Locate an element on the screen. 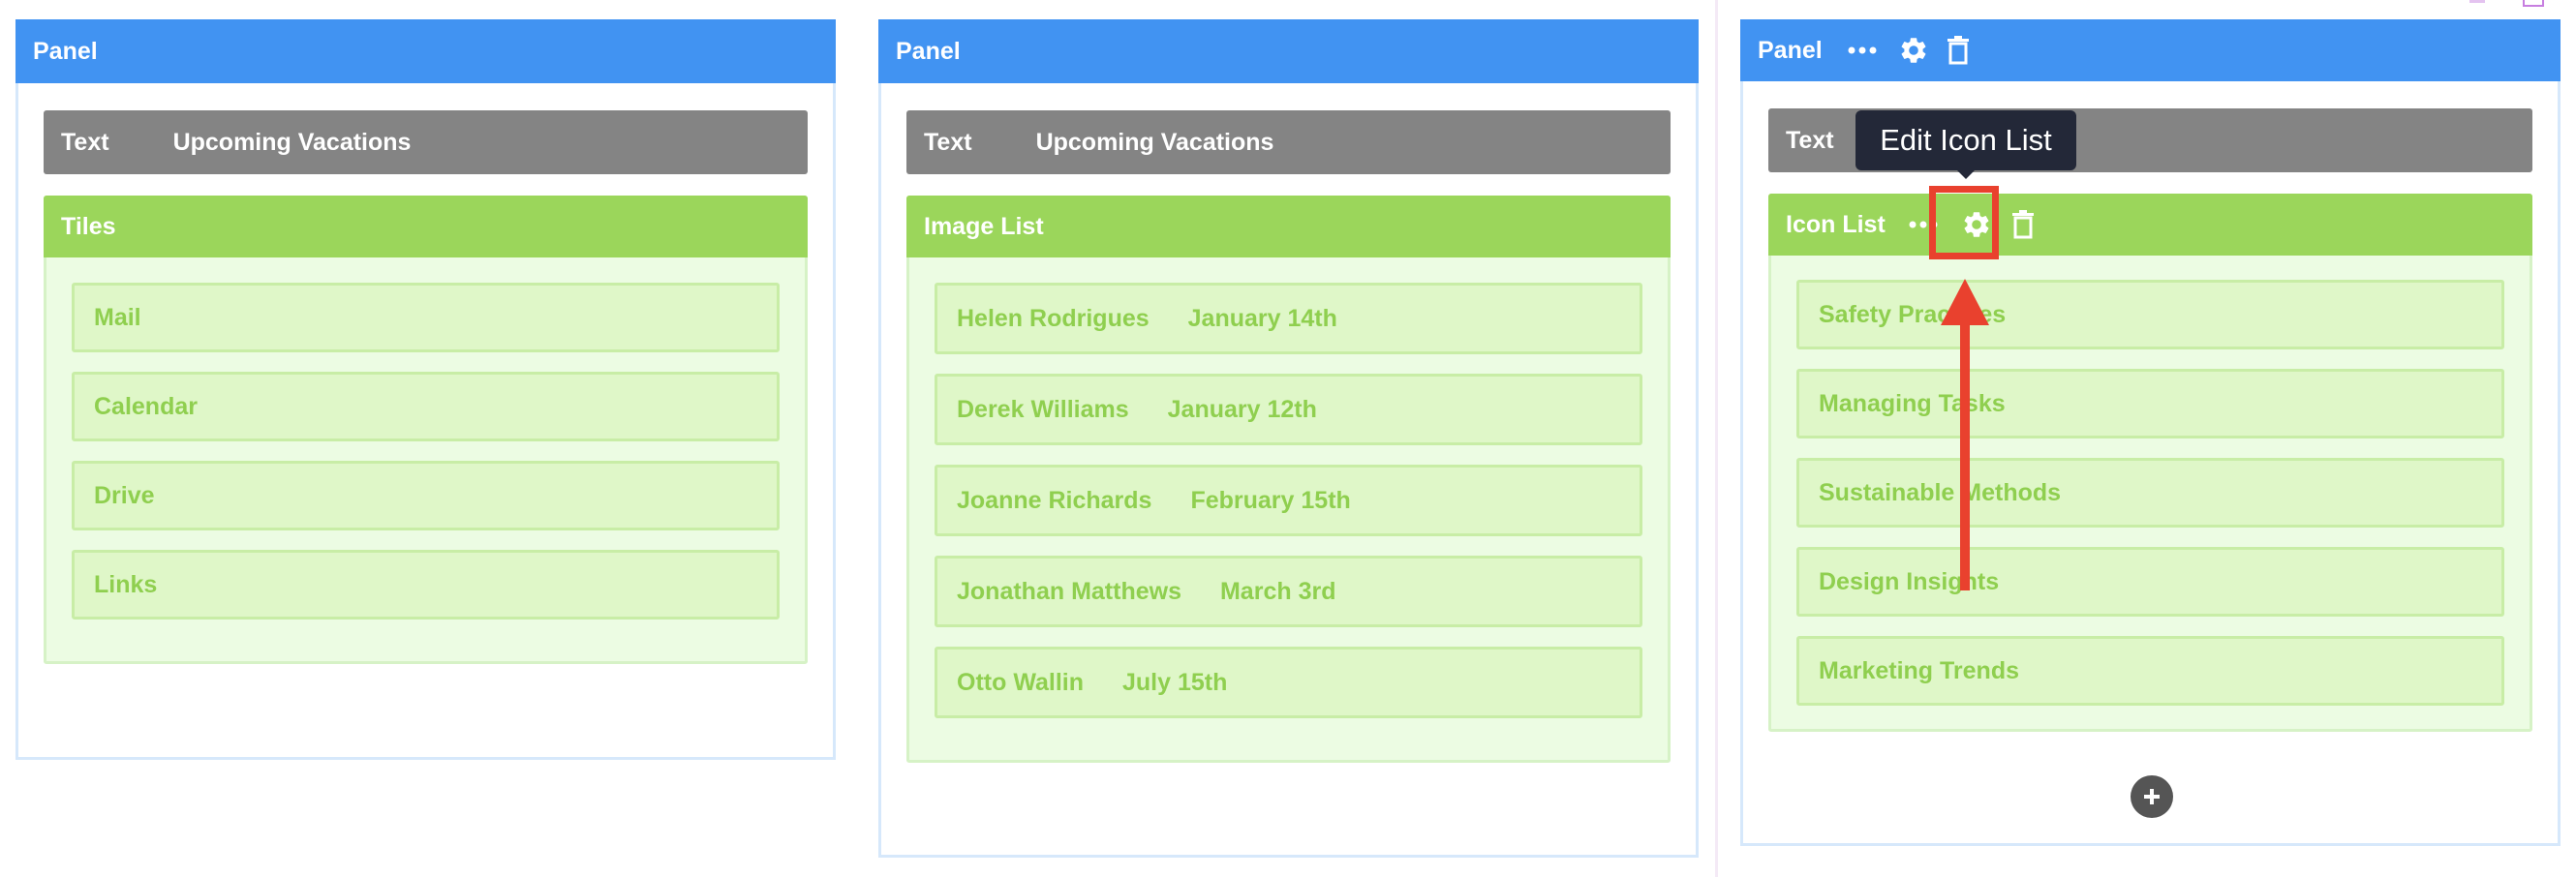  annotation-arrow is located at coordinates (1965, 434).